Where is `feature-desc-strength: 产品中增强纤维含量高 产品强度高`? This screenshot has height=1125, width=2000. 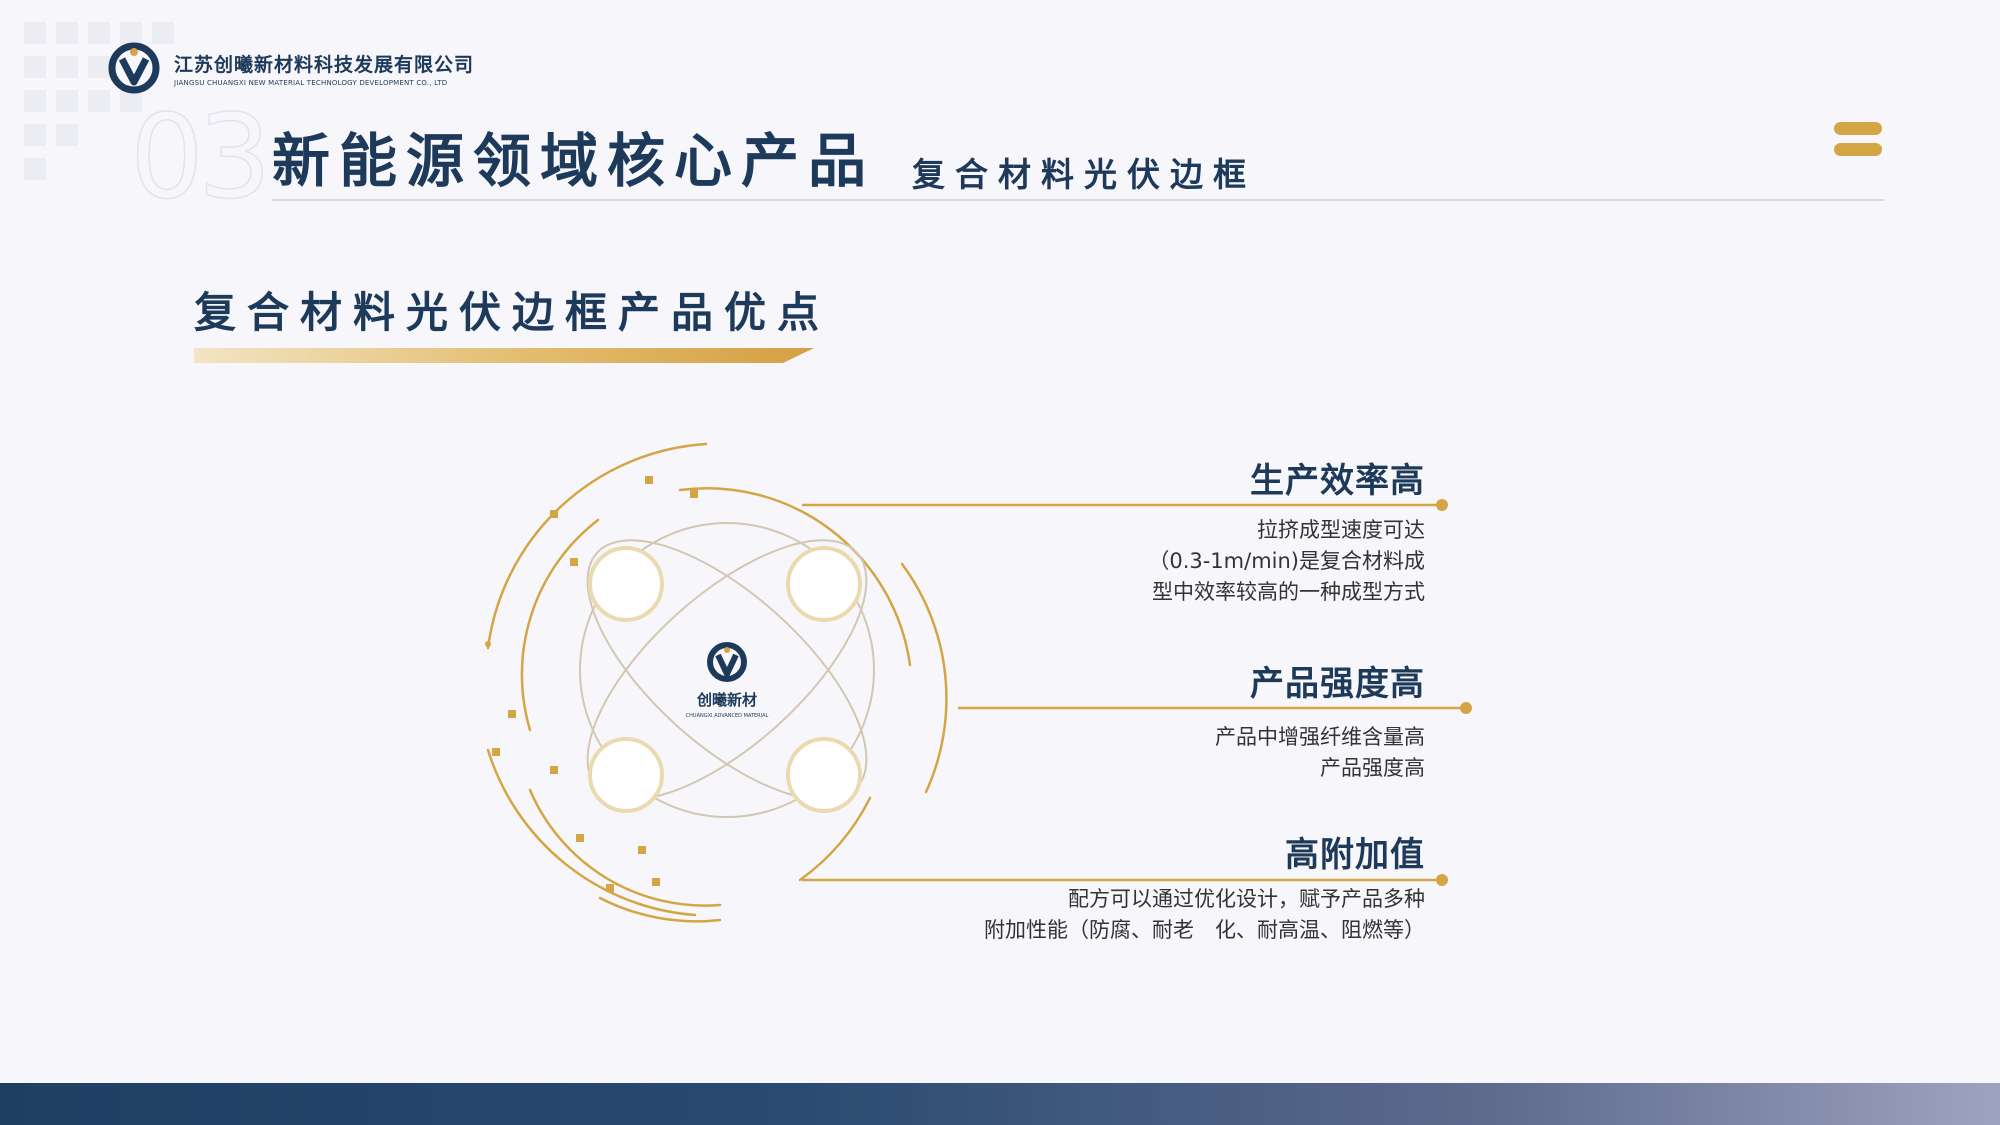
feature-desc-strength: 产品中增强纤维含量高 产品强度高 is located at coordinates (1320, 753).